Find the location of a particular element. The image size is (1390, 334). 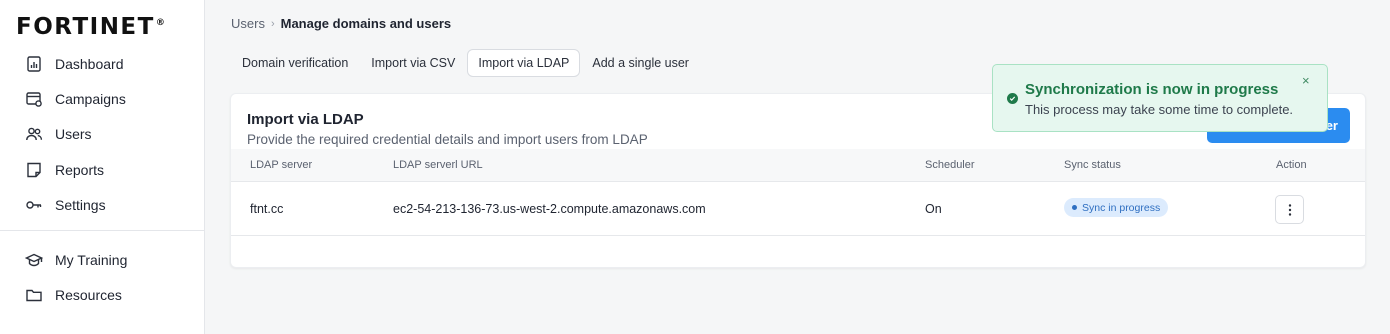

success-check-icon is located at coordinates (1012, 98).